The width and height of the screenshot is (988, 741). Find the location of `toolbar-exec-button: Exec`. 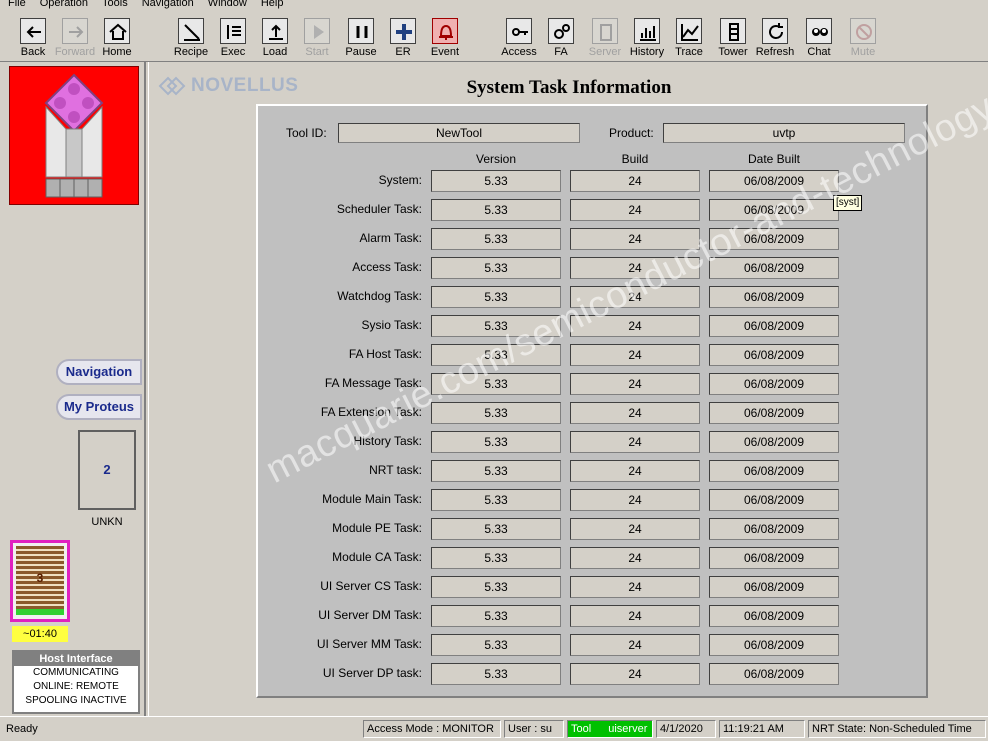

toolbar-exec-button: Exec is located at coordinates (233, 40).